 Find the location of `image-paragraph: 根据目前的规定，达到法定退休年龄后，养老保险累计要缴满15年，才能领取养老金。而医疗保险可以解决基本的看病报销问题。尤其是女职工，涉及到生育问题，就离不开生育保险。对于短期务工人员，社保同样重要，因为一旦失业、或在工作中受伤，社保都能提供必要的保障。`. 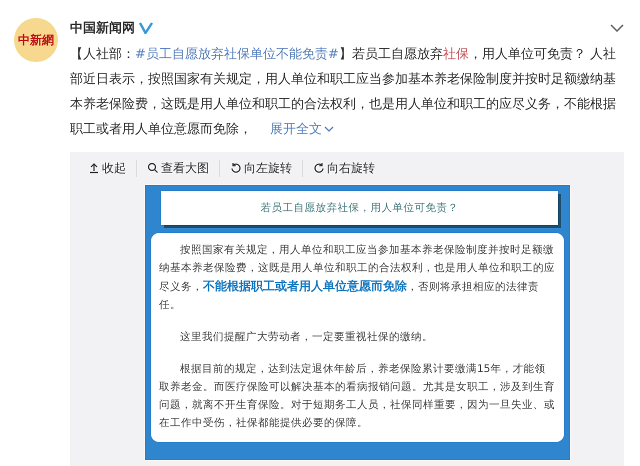

image-paragraph: 根据目前的规定，达到法定退休年龄后，养老保险累计要缴满15年，才能领取养老金。而医疗保险可以解决基本的看病报销问题。尤其是女职工，涉及到生育问题，就离不开生育保险。对于短期务工人员，社保同样重要，因为一旦失业、或在工作中受伤，社保都能提供必要的保障。 is located at coordinates (357, 396).